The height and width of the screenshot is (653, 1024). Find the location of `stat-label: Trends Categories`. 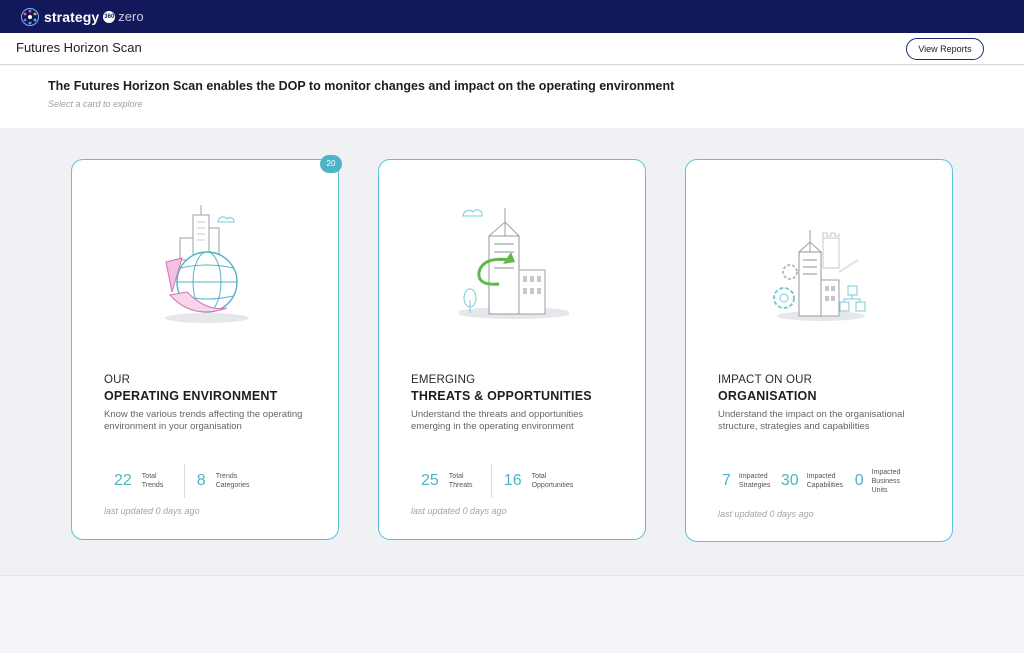

stat-label: Trends Categories is located at coordinates (232, 481).